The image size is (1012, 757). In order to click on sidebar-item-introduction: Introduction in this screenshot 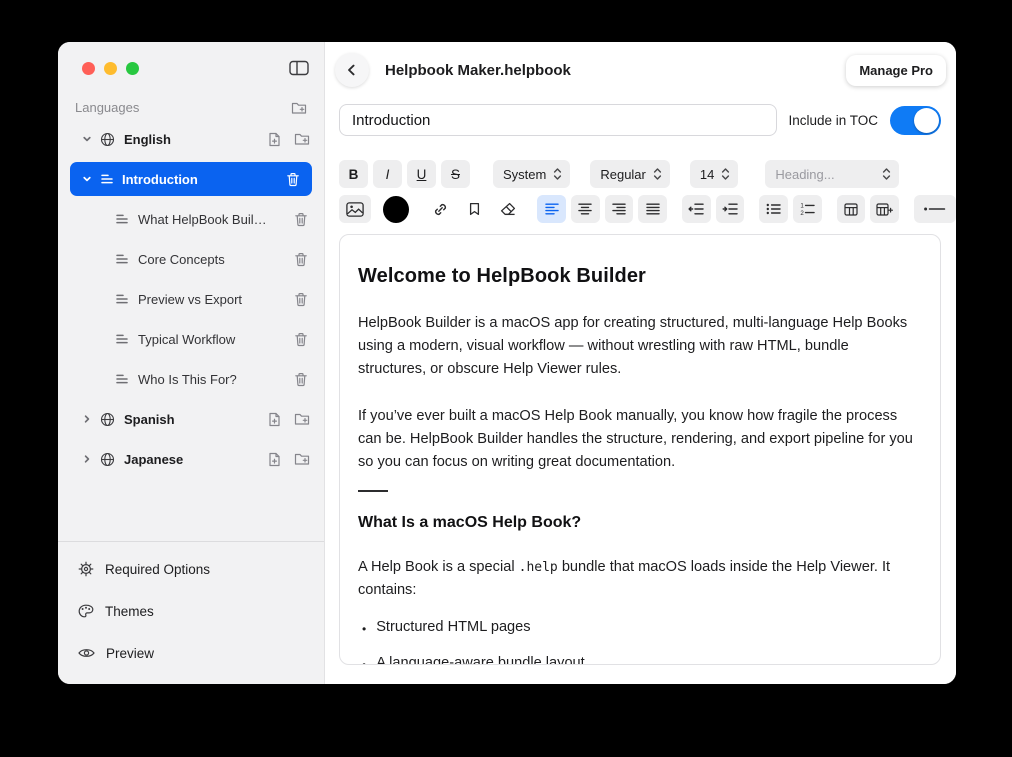, I will do `click(191, 179)`.